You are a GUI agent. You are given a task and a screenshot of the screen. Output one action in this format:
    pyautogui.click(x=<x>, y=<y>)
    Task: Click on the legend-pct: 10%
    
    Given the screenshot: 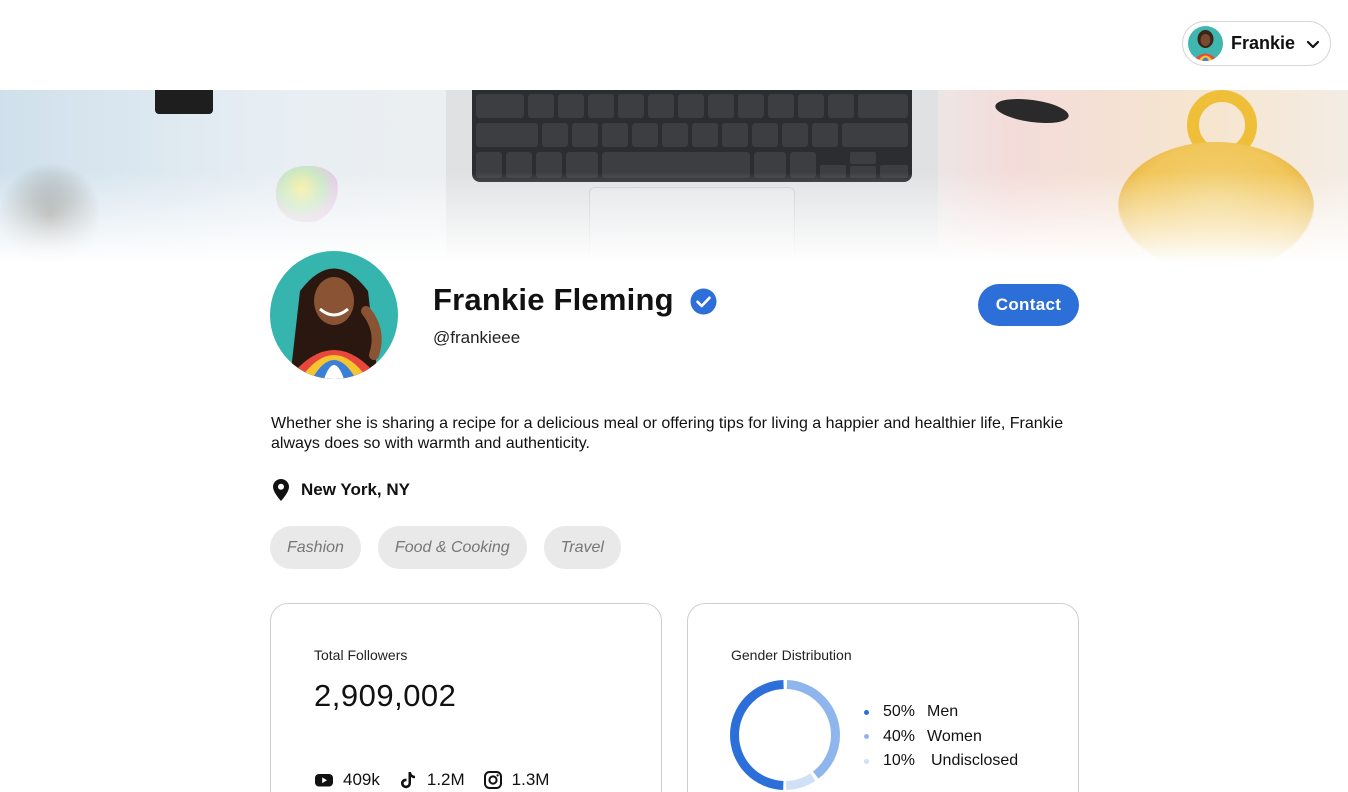 What is the action you would take?
    pyautogui.click(x=899, y=761)
    